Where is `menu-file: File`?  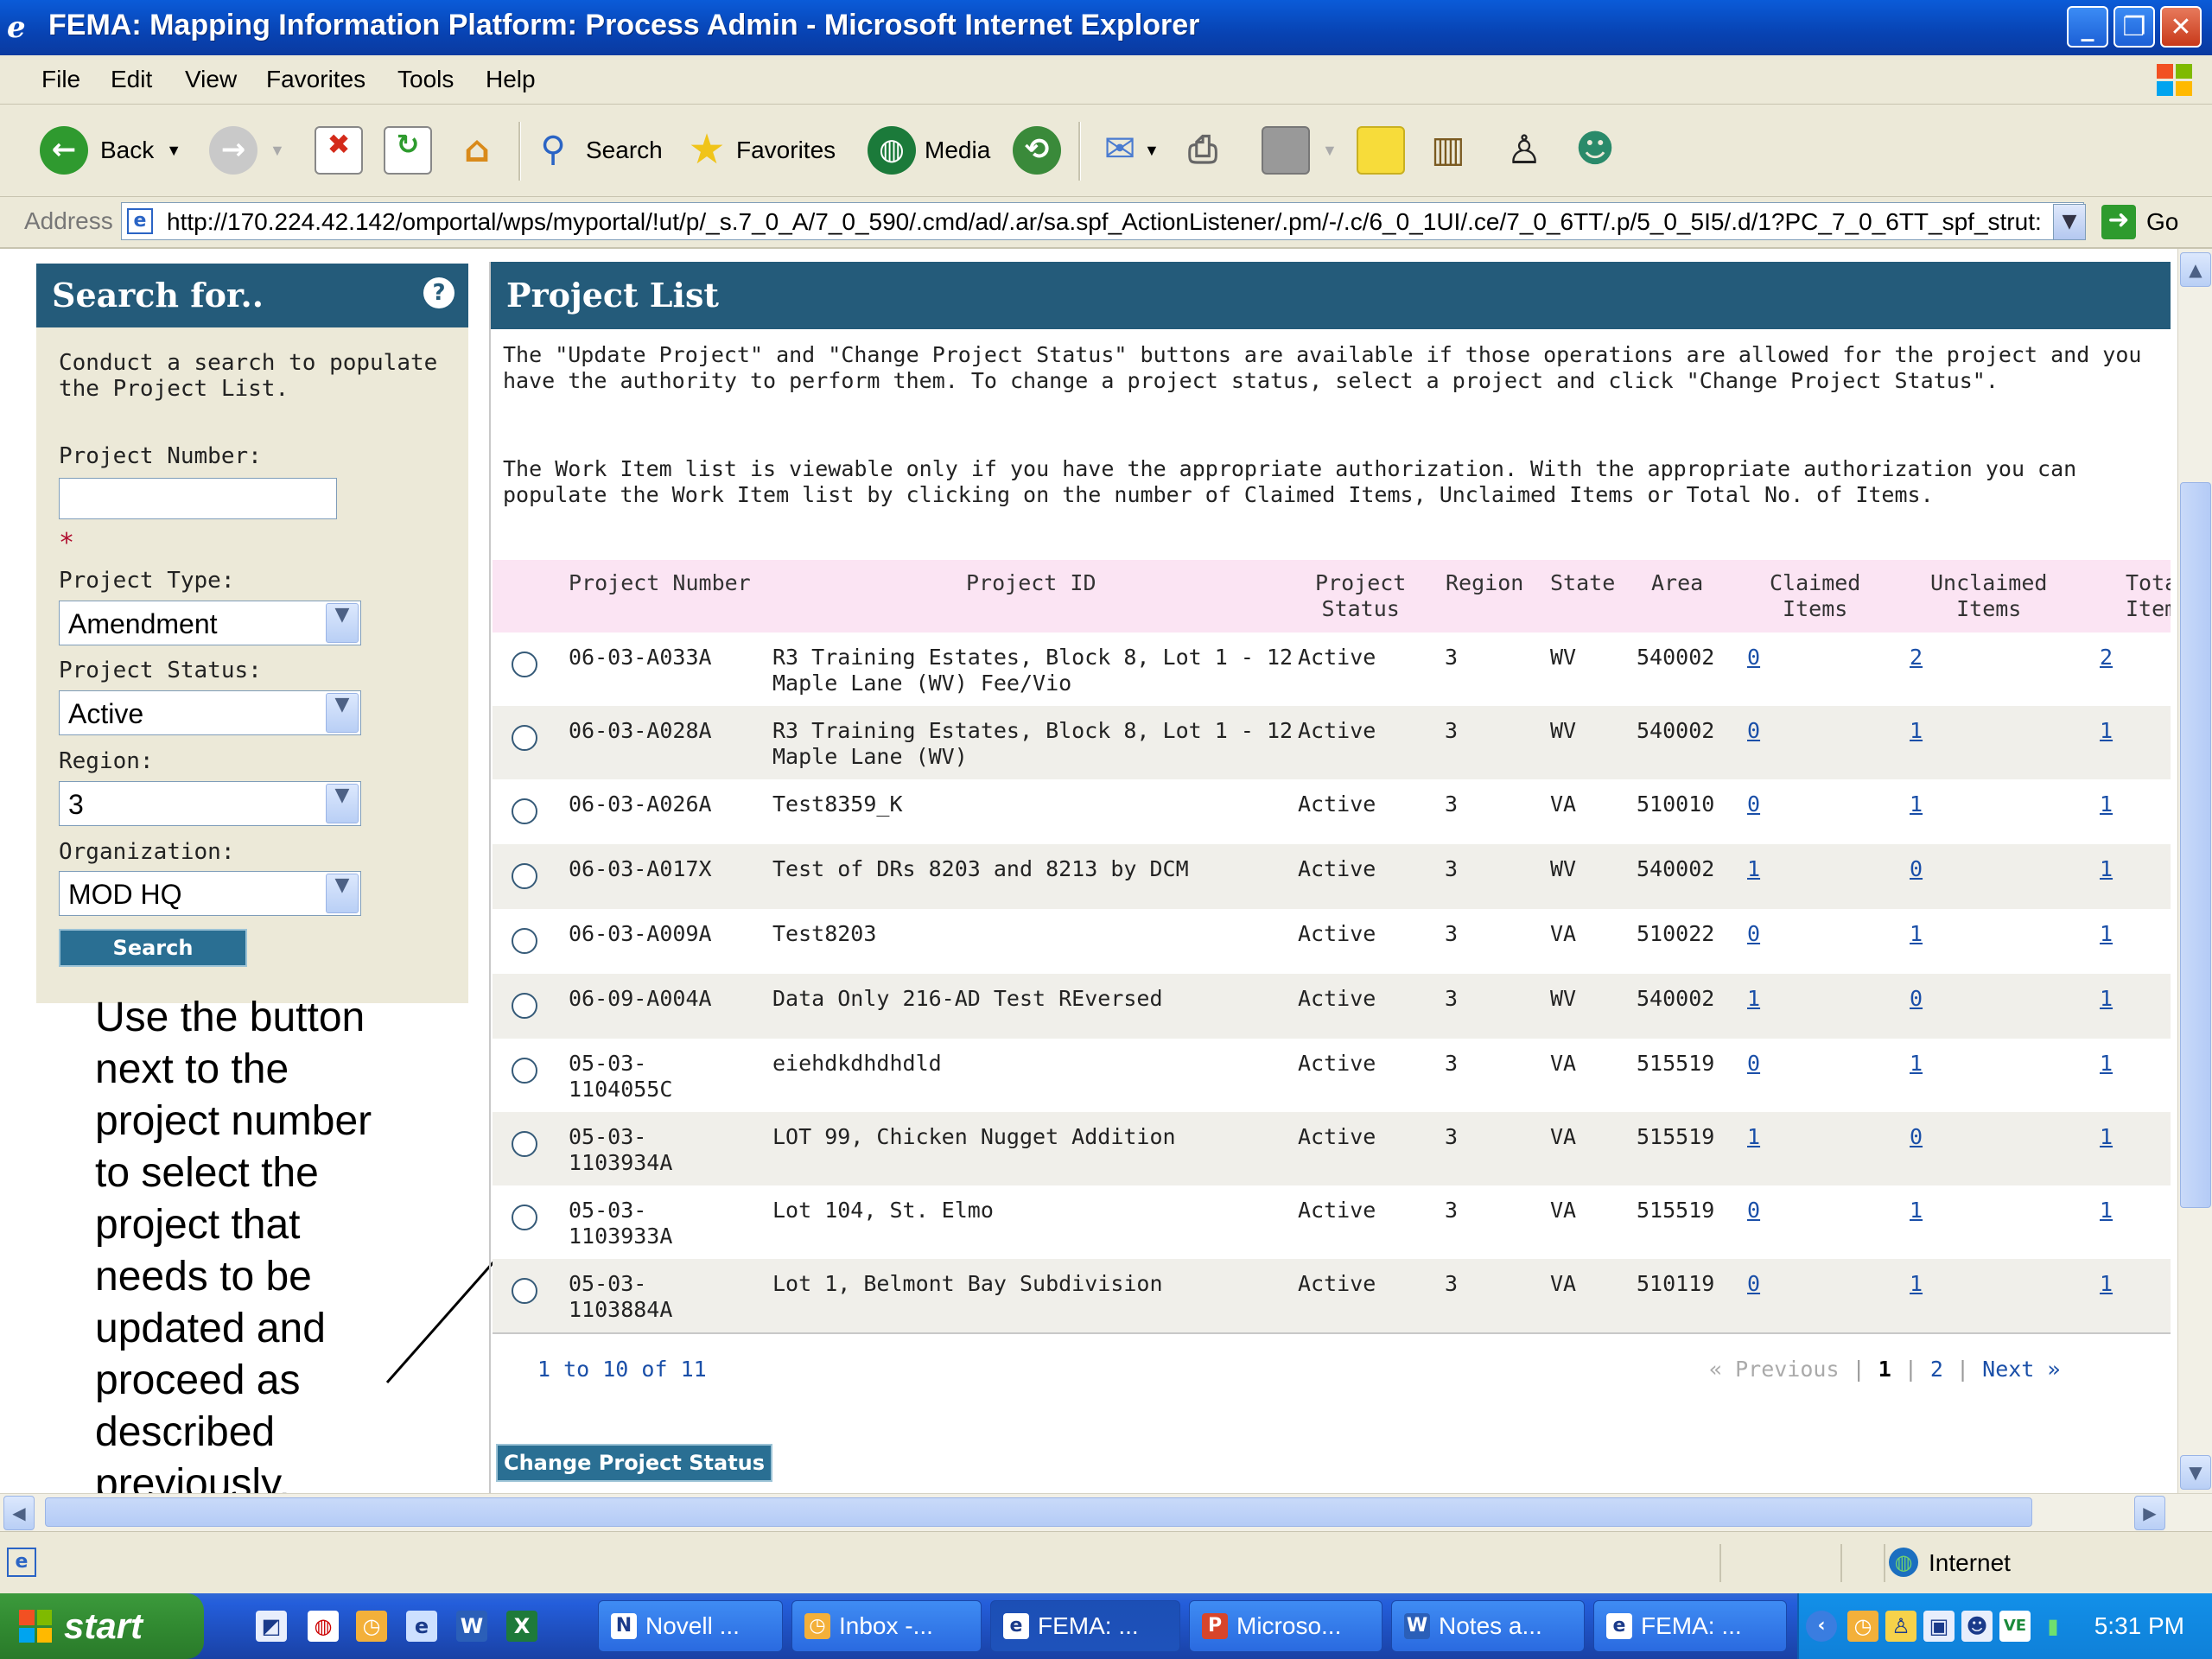 menu-file: File is located at coordinates (61, 79).